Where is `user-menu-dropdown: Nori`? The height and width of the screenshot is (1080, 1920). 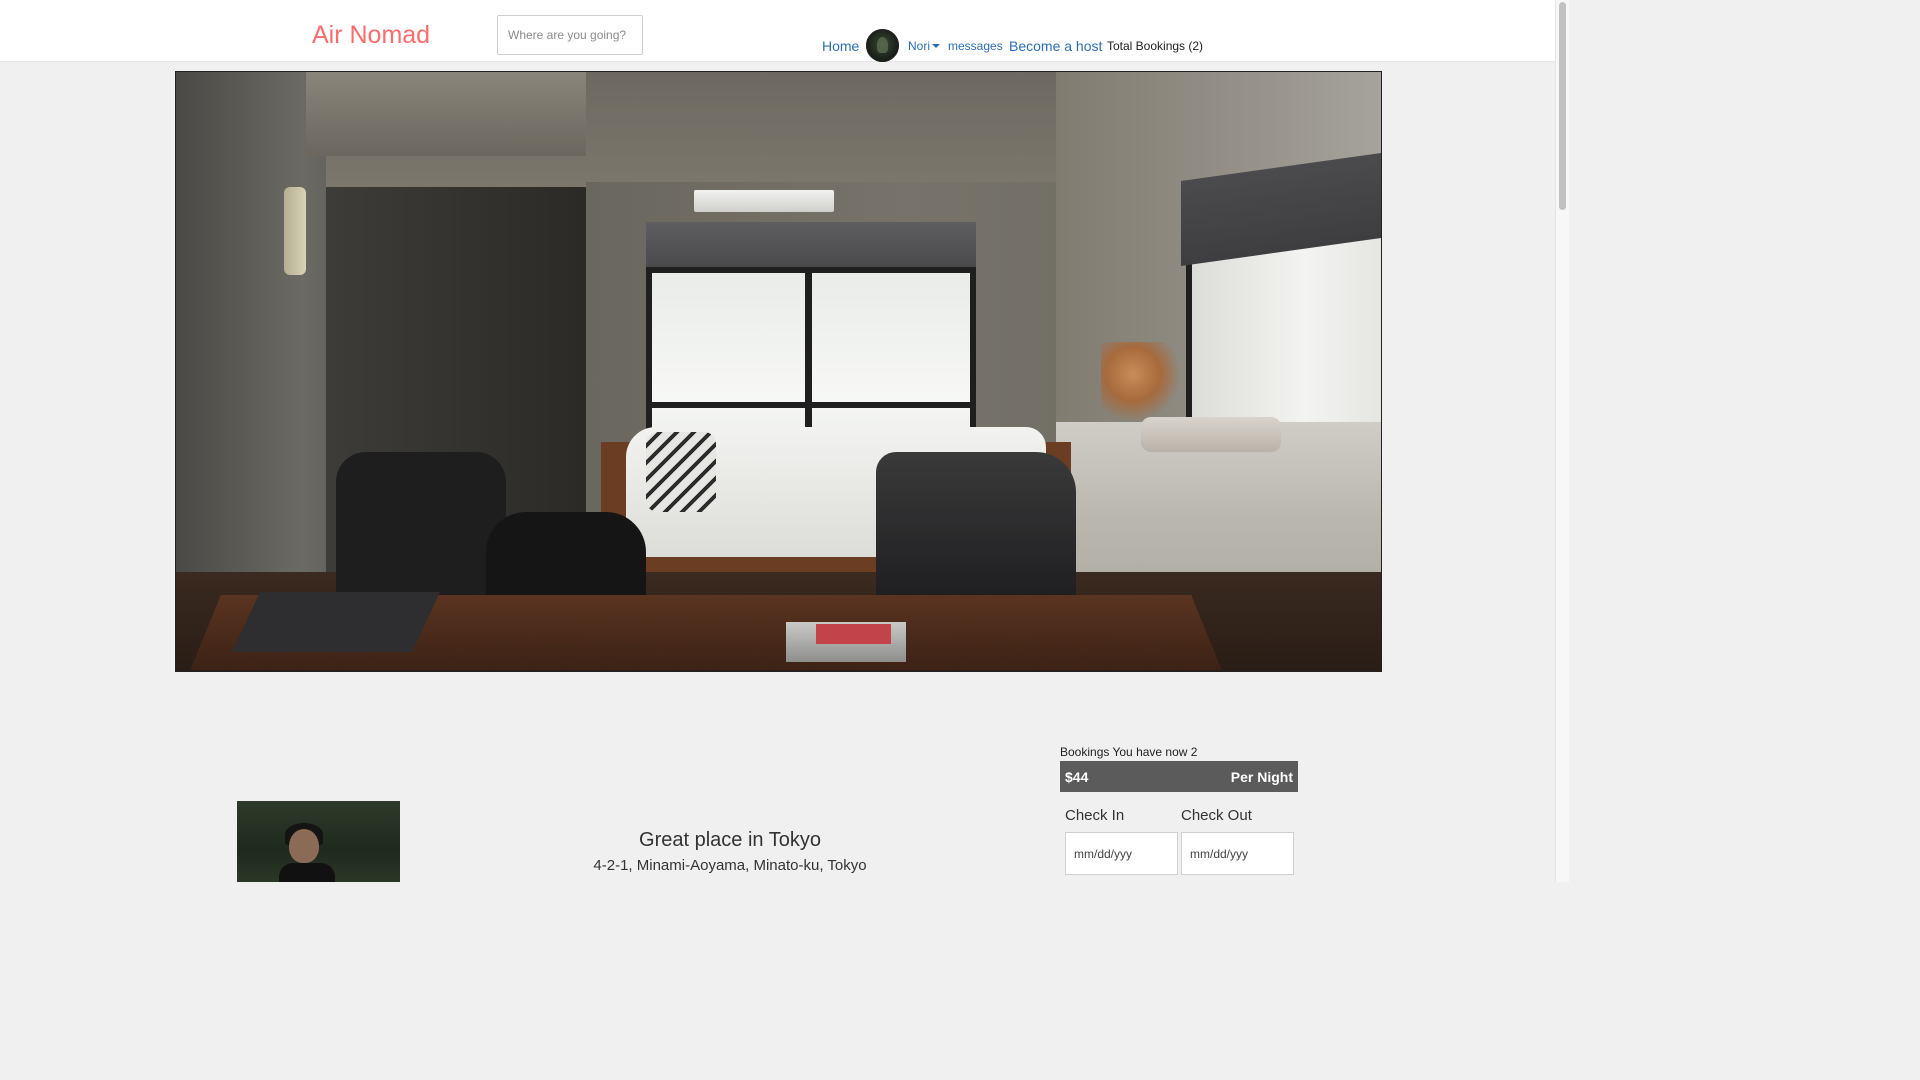 user-menu-dropdown: Nori is located at coordinates (924, 46).